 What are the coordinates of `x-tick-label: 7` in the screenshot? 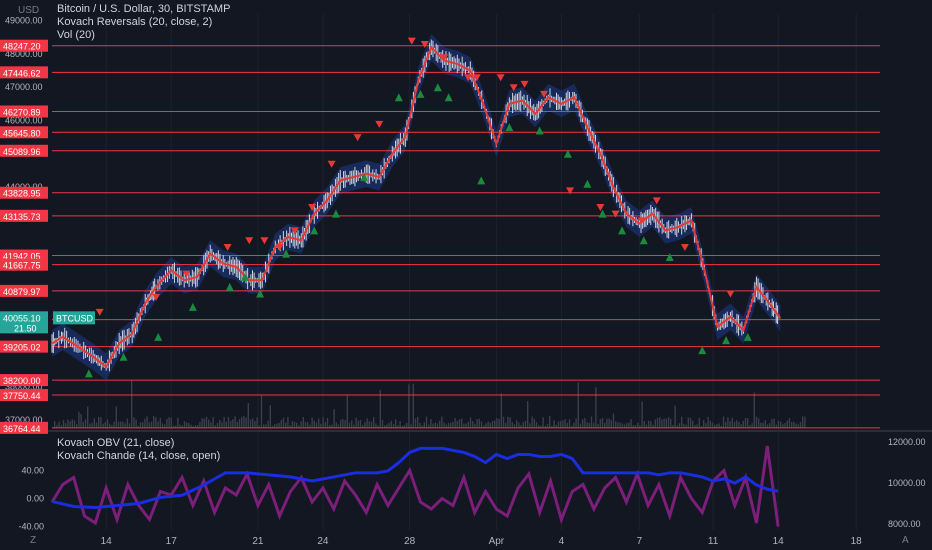 It's located at (640, 541).